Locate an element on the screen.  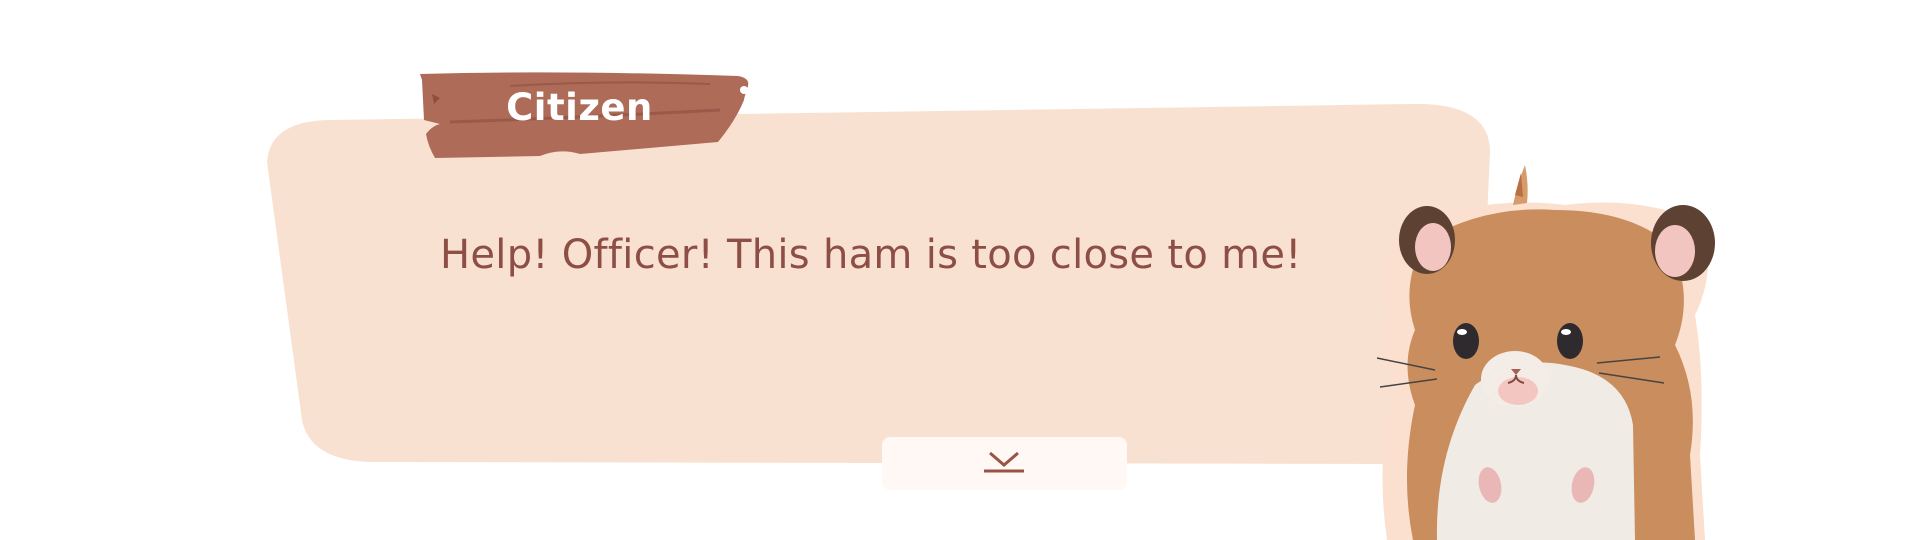
chevron-down-bar-icon is located at coordinates (1004, 462).